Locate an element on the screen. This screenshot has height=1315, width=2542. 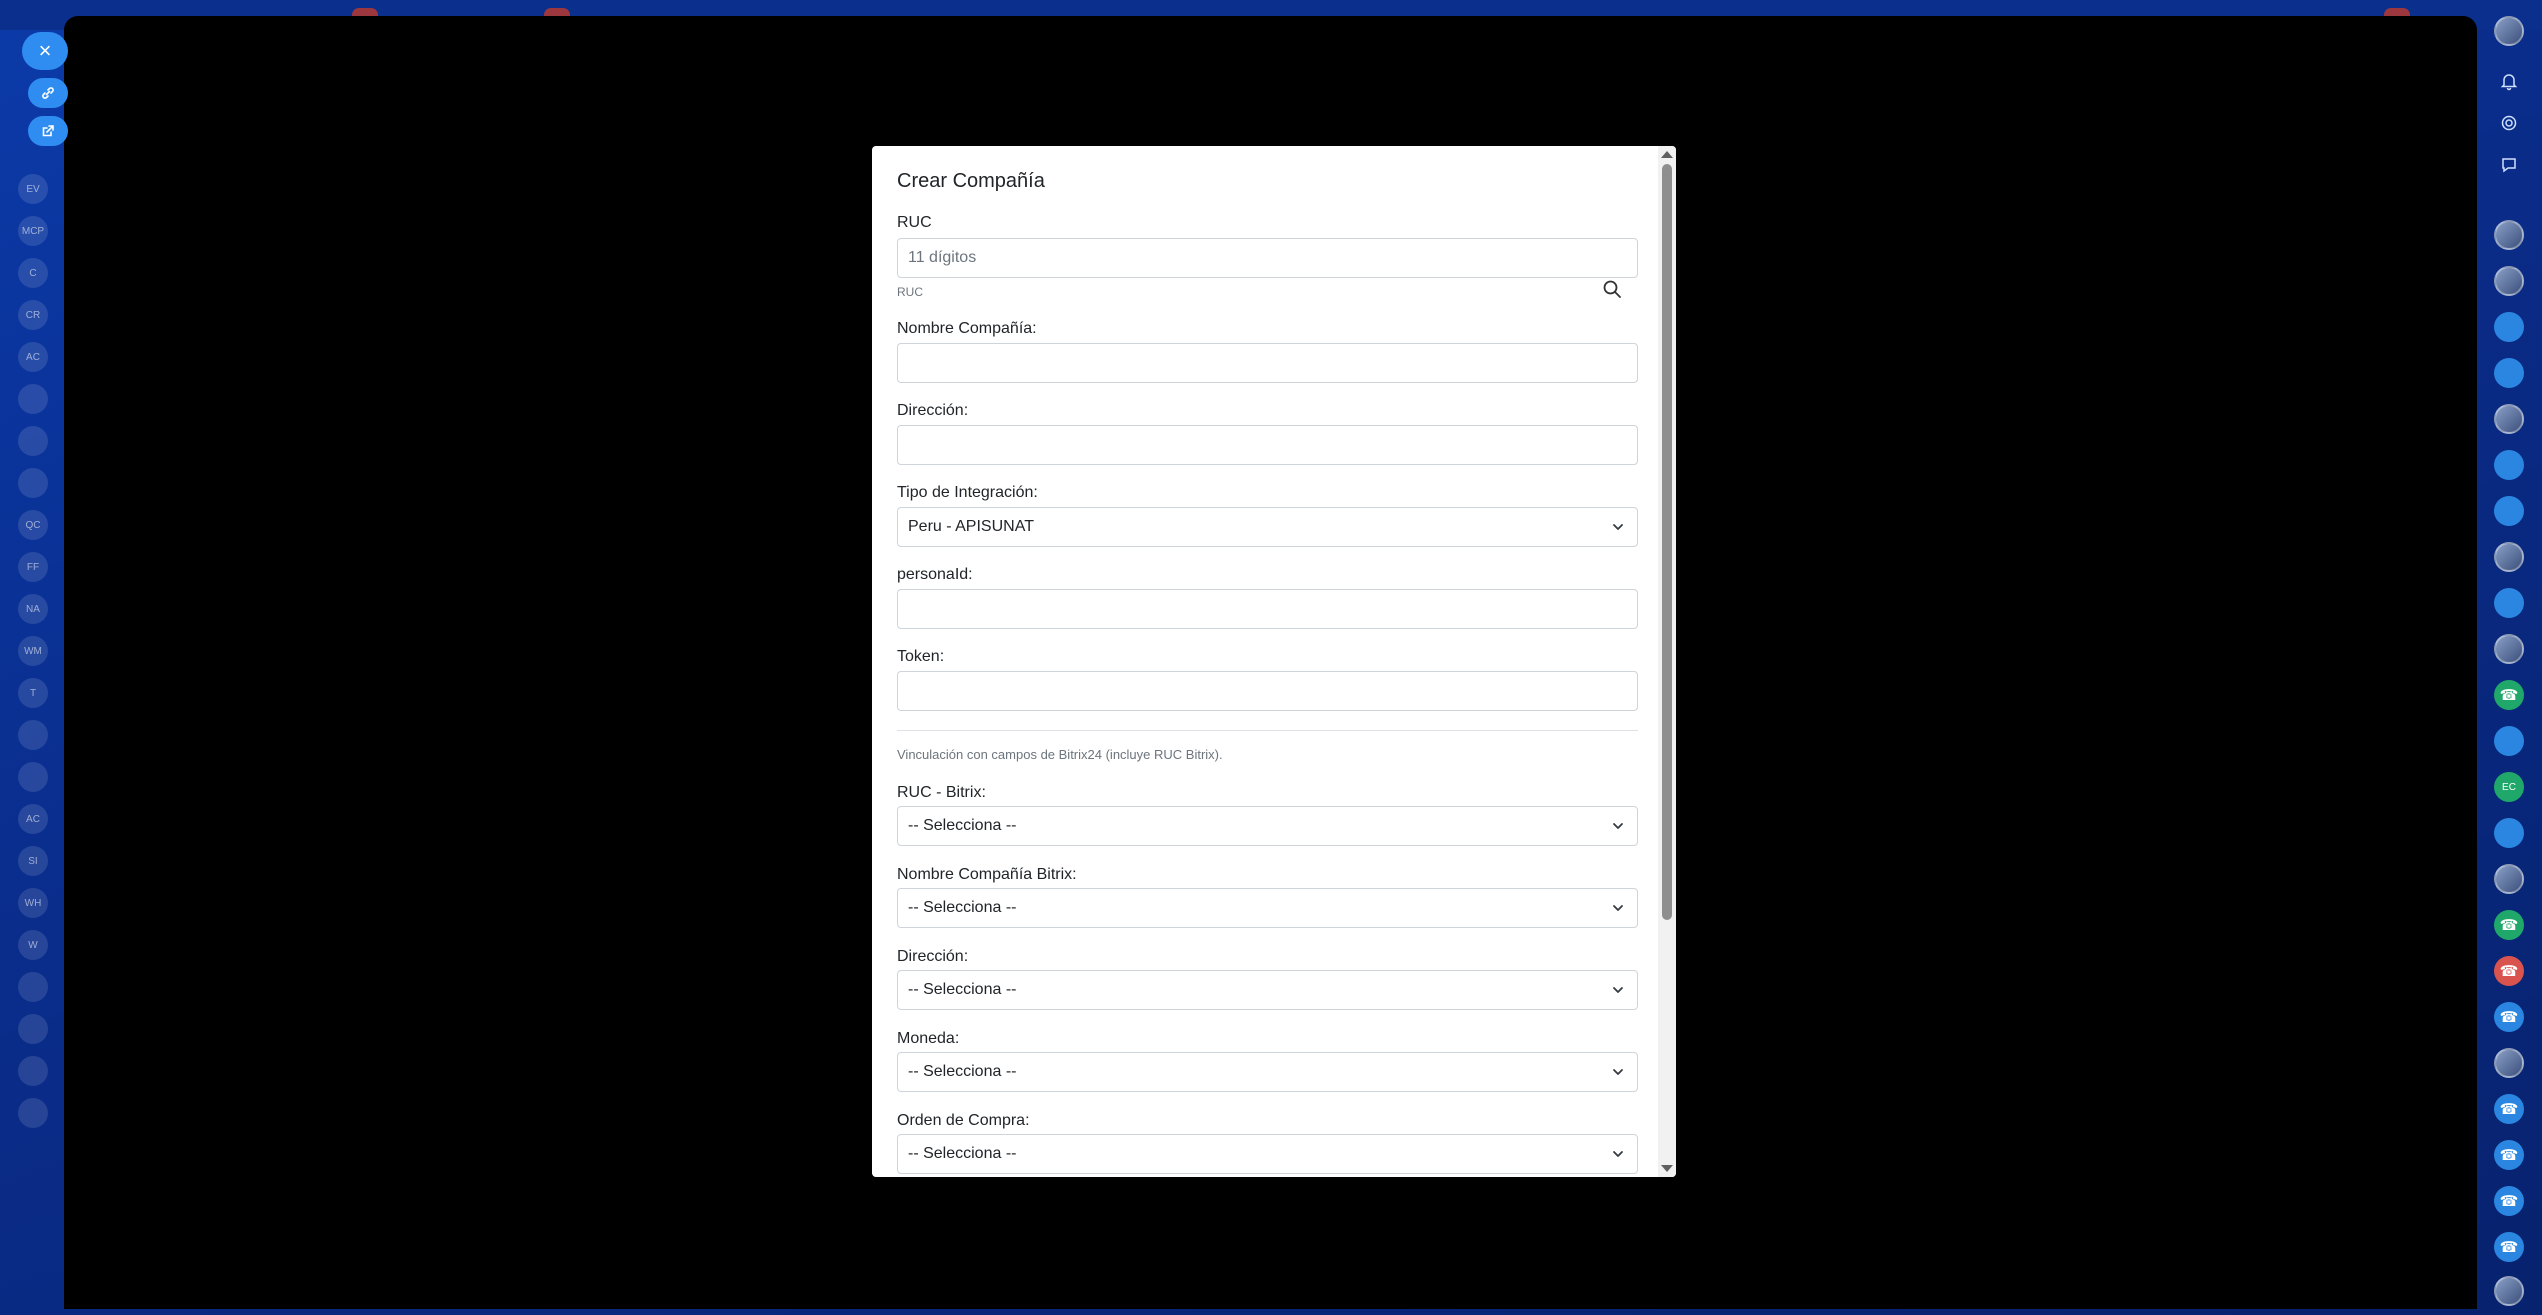
personaid-input is located at coordinates (1267, 609).